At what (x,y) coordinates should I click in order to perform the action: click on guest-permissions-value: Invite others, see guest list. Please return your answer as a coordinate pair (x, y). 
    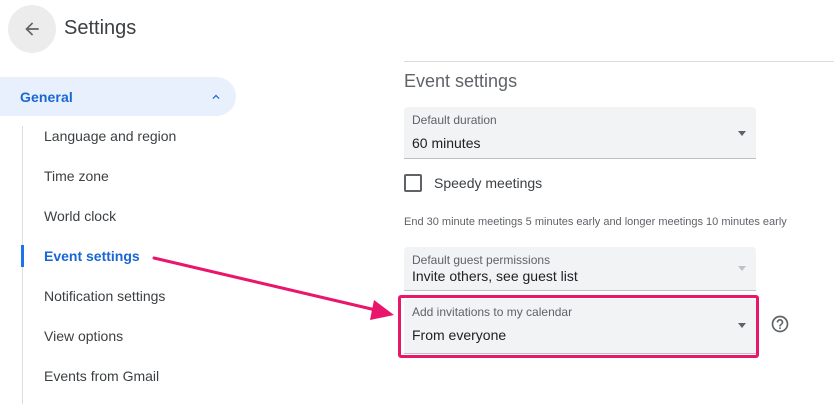
    Looking at the image, I should click on (495, 276).